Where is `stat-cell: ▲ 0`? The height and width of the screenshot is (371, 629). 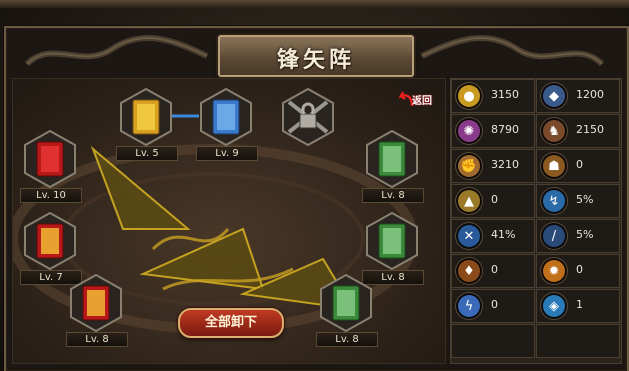 stat-cell: ▲ 0 is located at coordinates (493, 201).